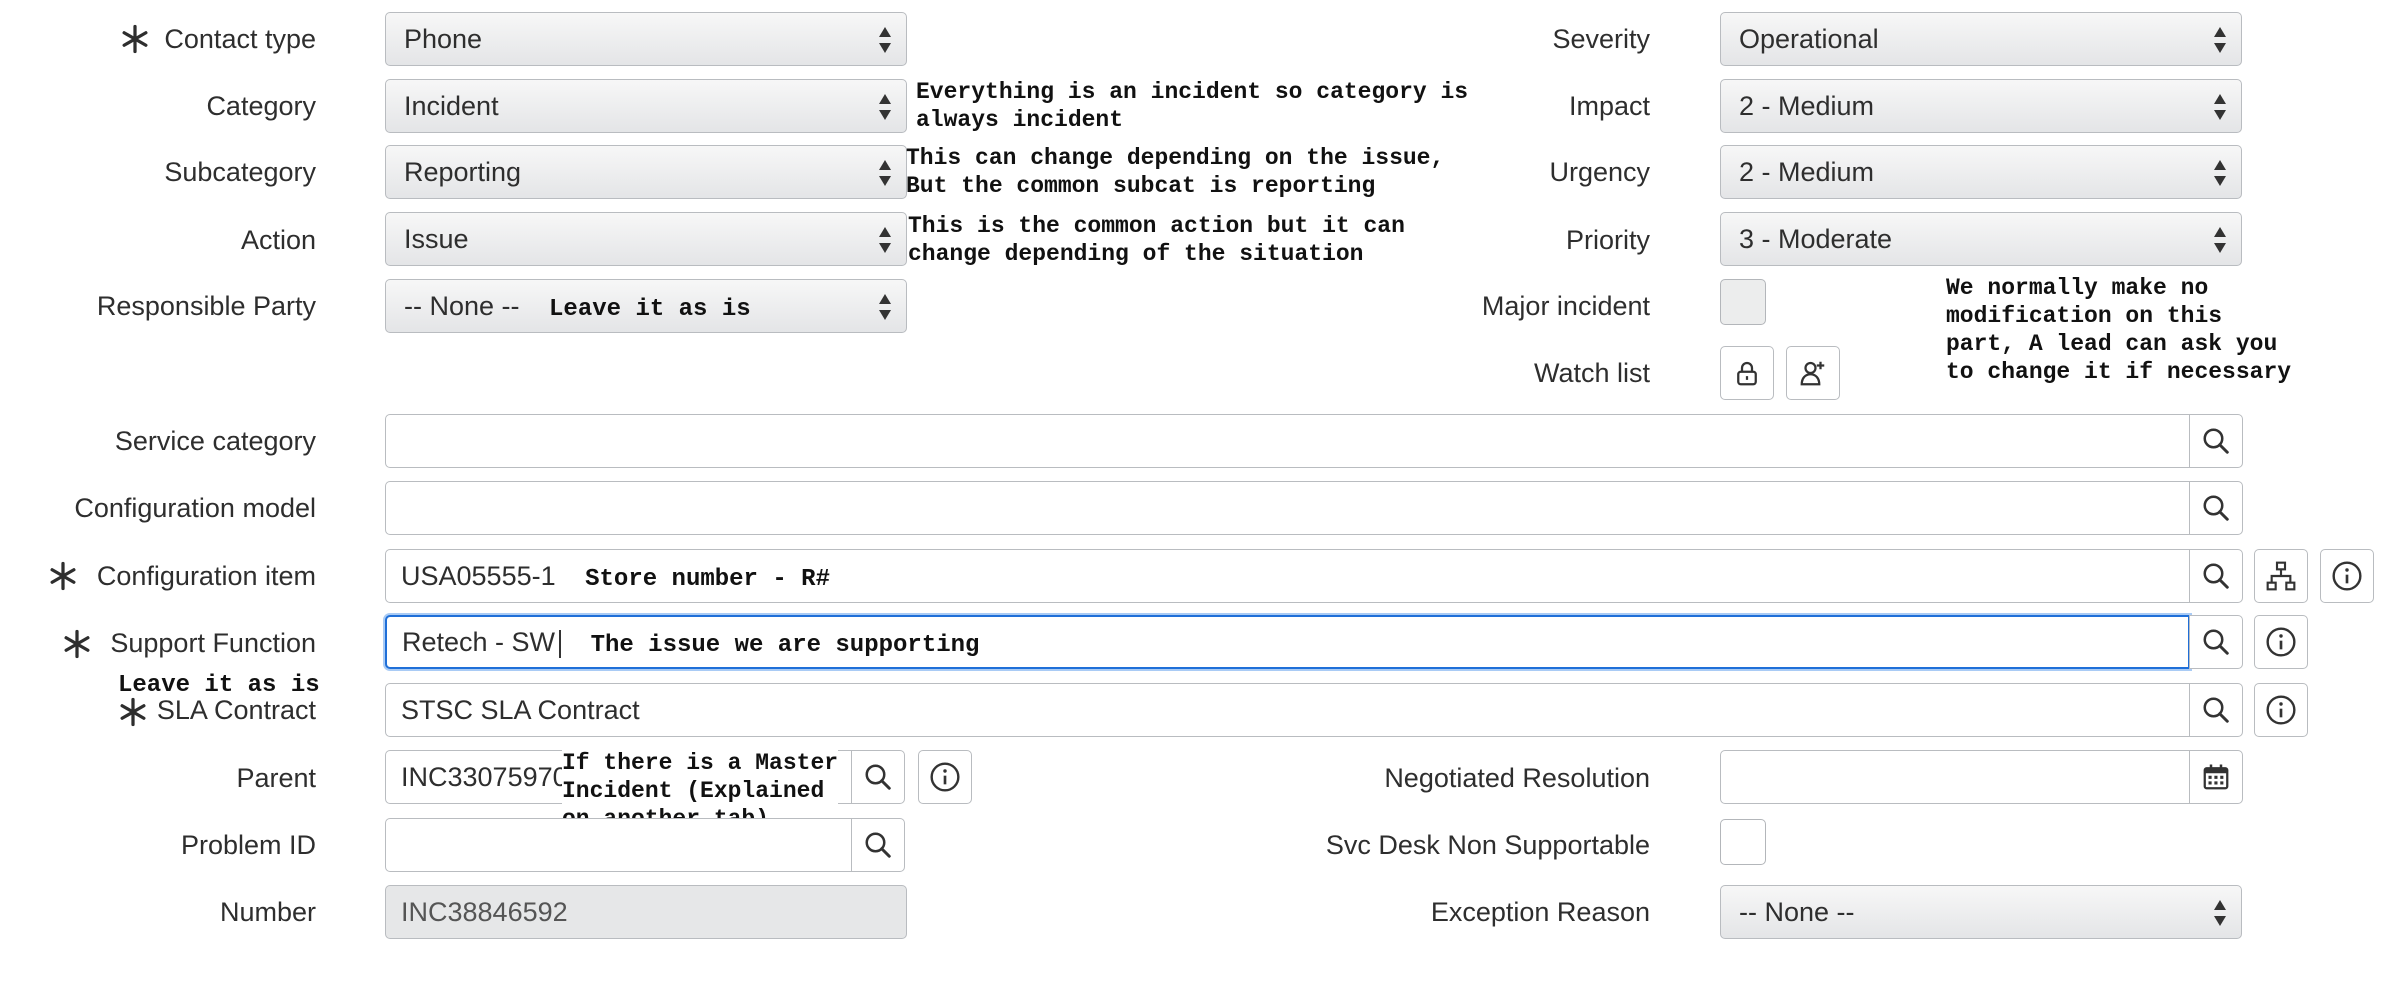 This screenshot has height=990, width=2392. I want to click on svc-desk-non-supportable-checkbox, so click(1743, 842).